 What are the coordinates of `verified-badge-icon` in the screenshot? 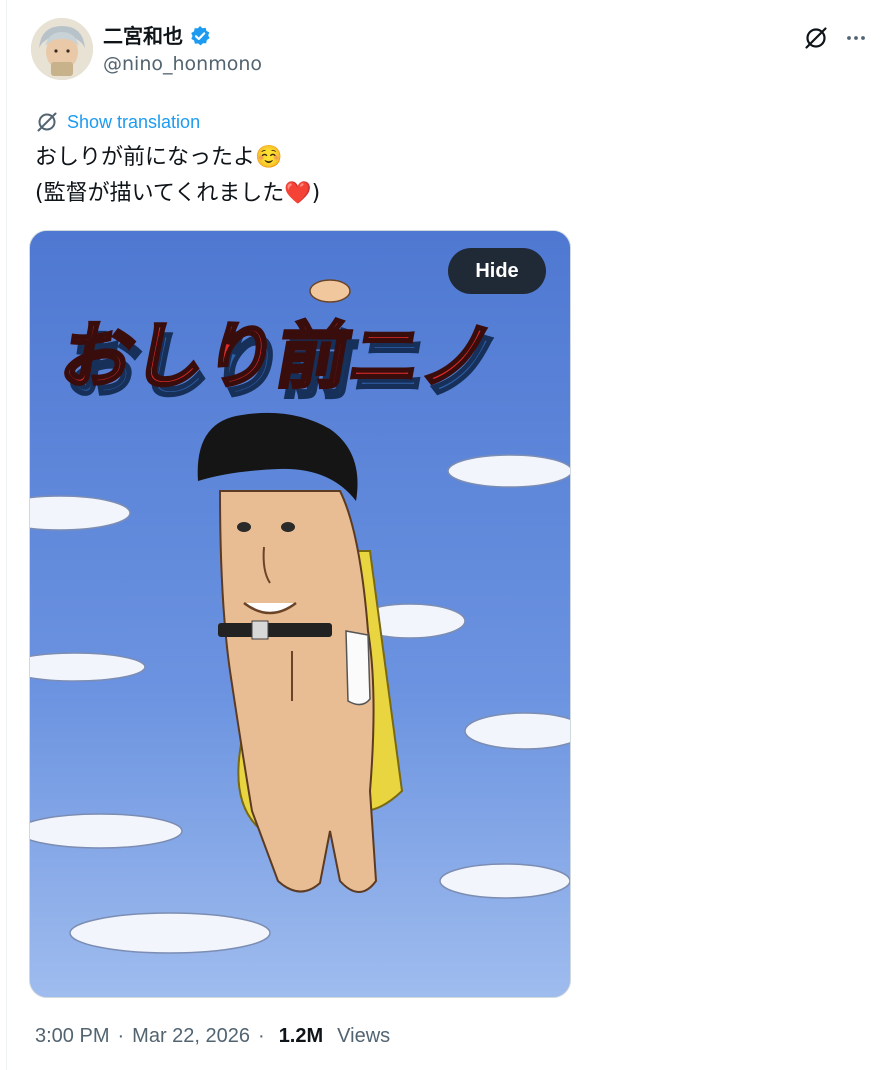 It's located at (200, 36).